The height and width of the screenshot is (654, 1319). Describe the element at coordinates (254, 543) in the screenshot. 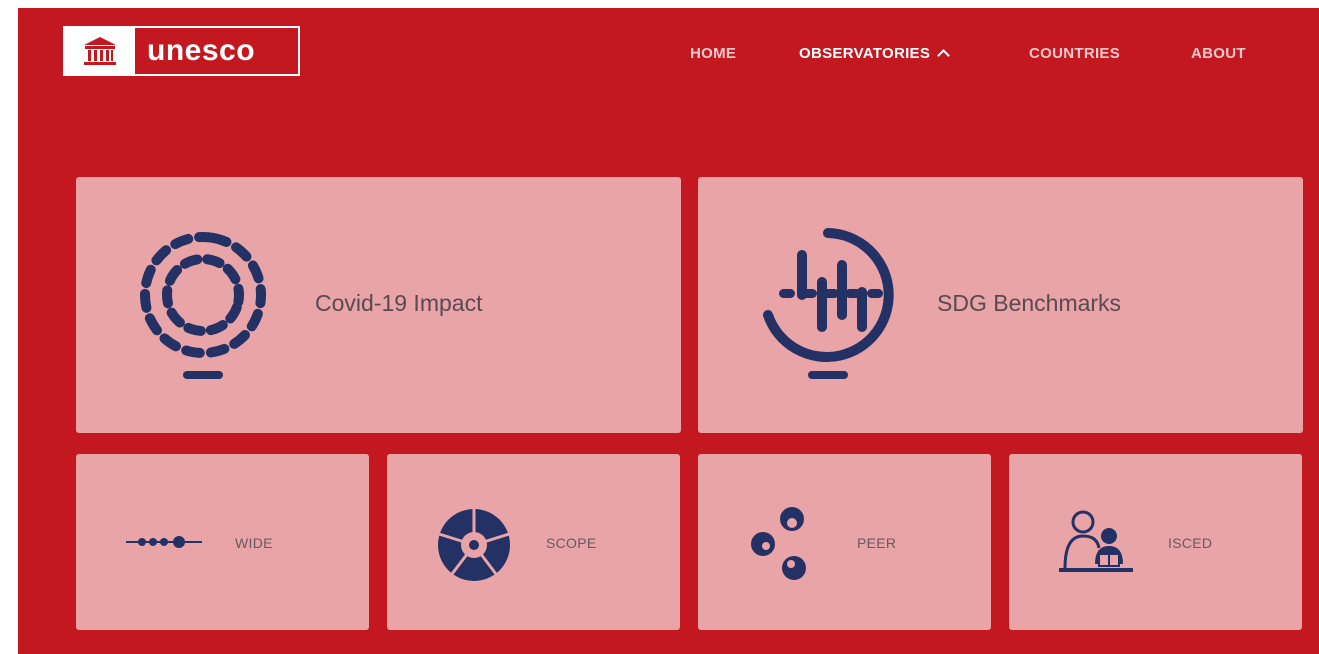

I see `card-wide-label: WIDE` at that location.